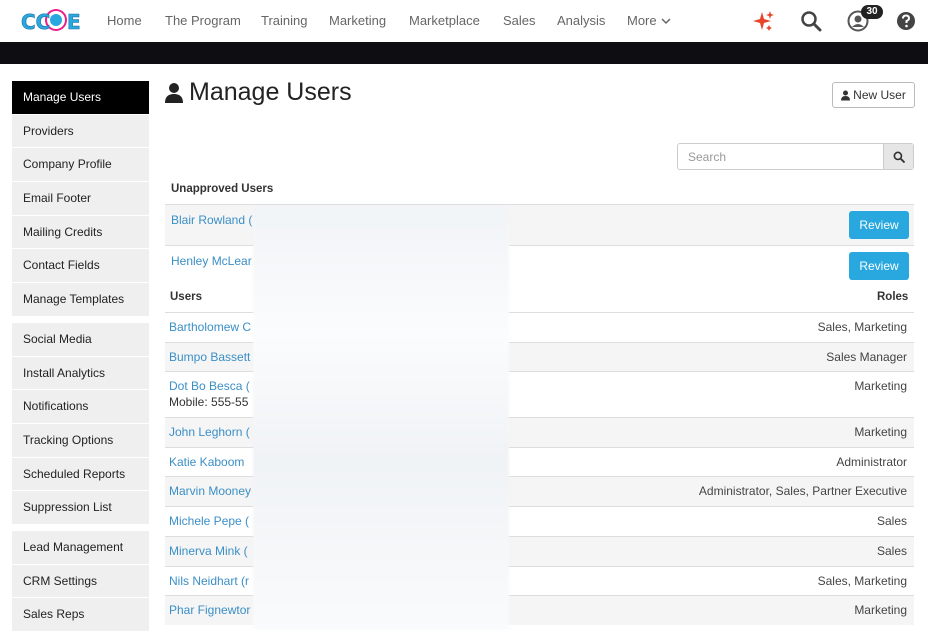 This screenshot has height=632, width=928. Describe the element at coordinates (80, 474) in the screenshot. I see `sidebar-item-scheduled-reports: Scheduled Reports` at that location.